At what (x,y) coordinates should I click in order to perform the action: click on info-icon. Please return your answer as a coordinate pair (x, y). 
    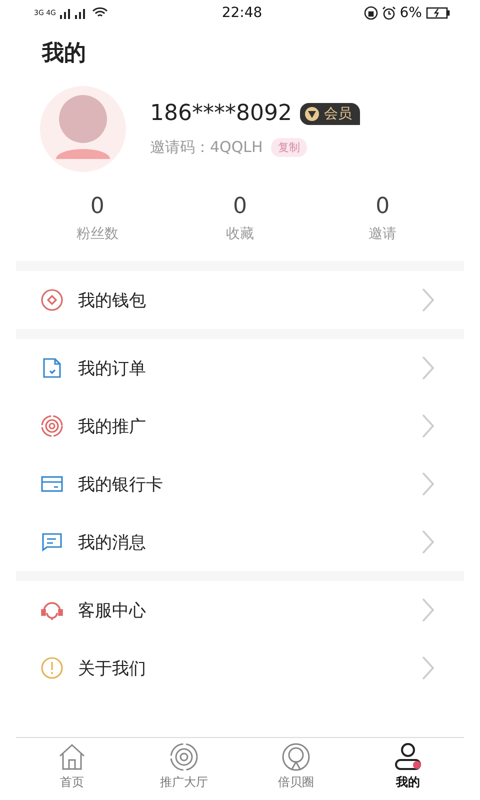
    Looking at the image, I should click on (52, 668).